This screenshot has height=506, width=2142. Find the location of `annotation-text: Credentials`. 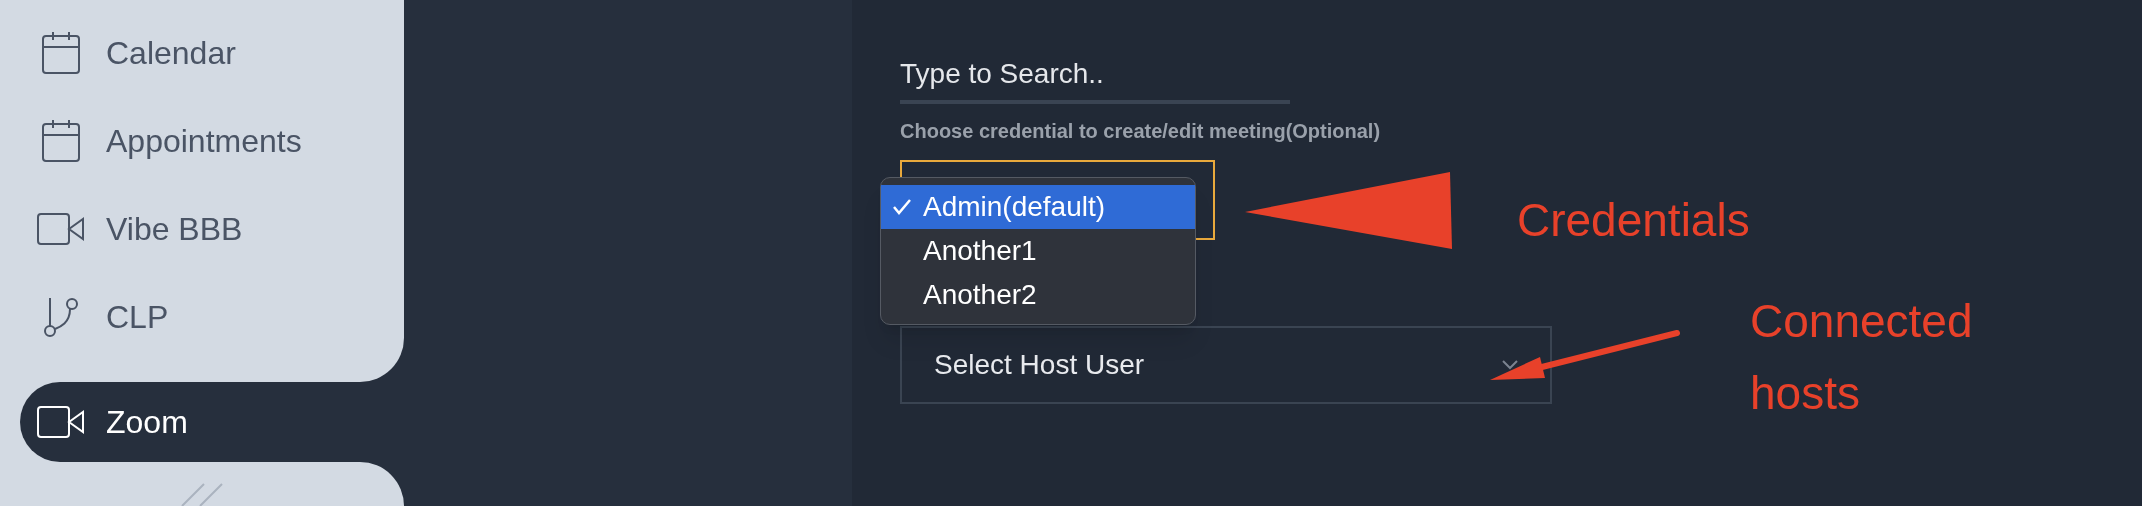

annotation-text: Credentials is located at coordinates (1633, 220).